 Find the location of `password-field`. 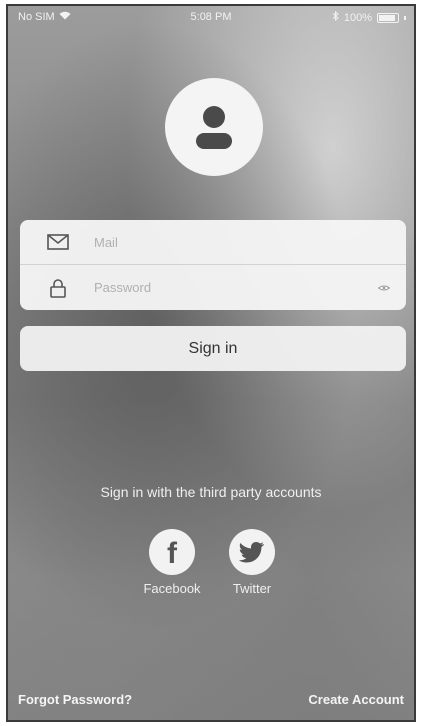

password-field is located at coordinates (236, 287).